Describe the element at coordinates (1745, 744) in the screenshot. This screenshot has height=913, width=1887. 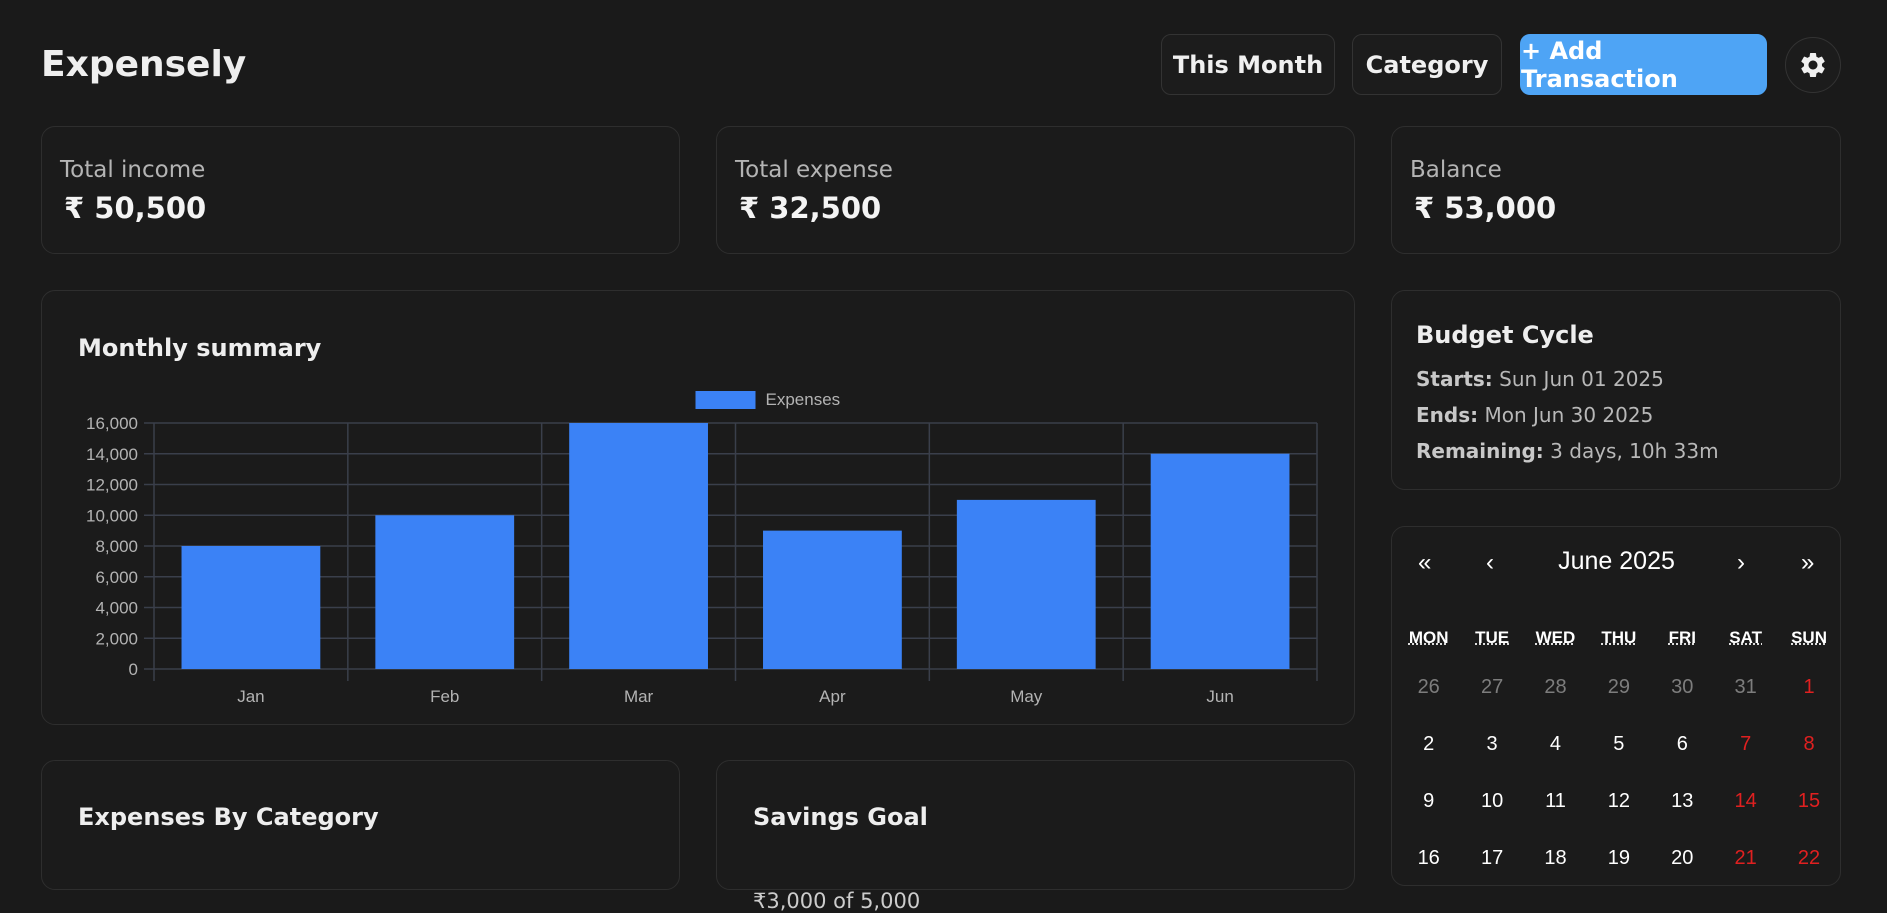
I see `calendar-day: 7` at that location.